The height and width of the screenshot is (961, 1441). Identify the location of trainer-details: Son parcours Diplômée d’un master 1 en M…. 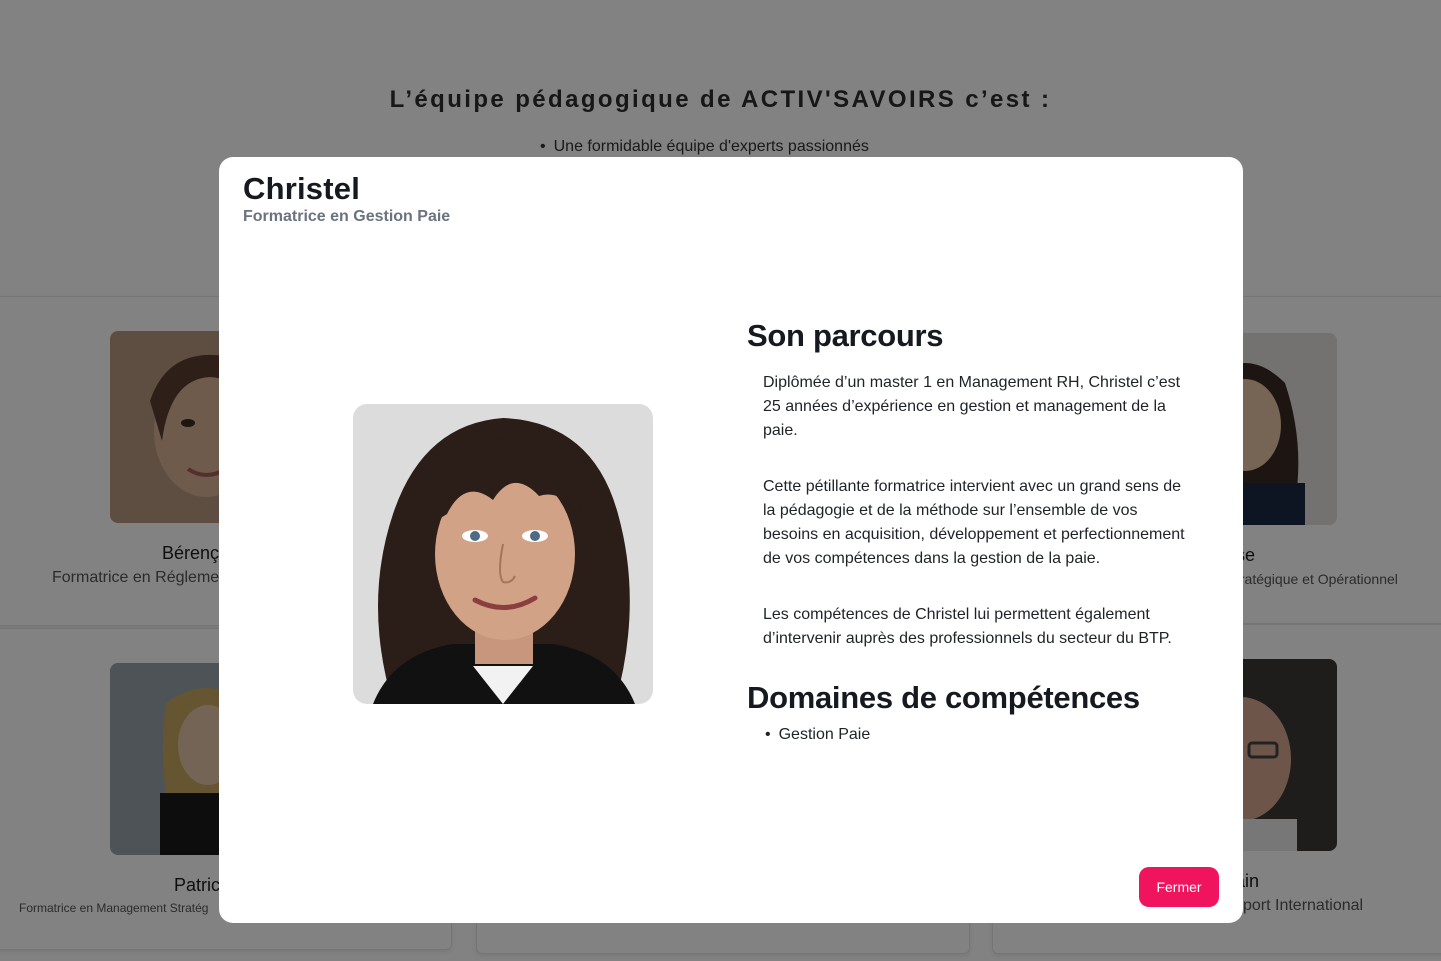
(967, 532).